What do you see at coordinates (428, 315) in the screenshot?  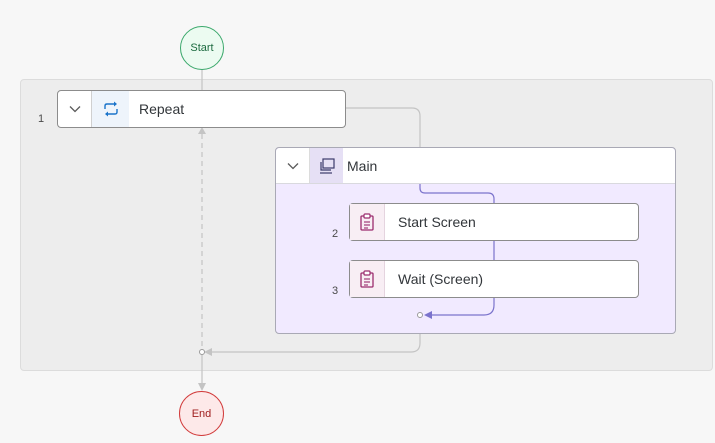 I see `connector-main-inner-arrow` at bounding box center [428, 315].